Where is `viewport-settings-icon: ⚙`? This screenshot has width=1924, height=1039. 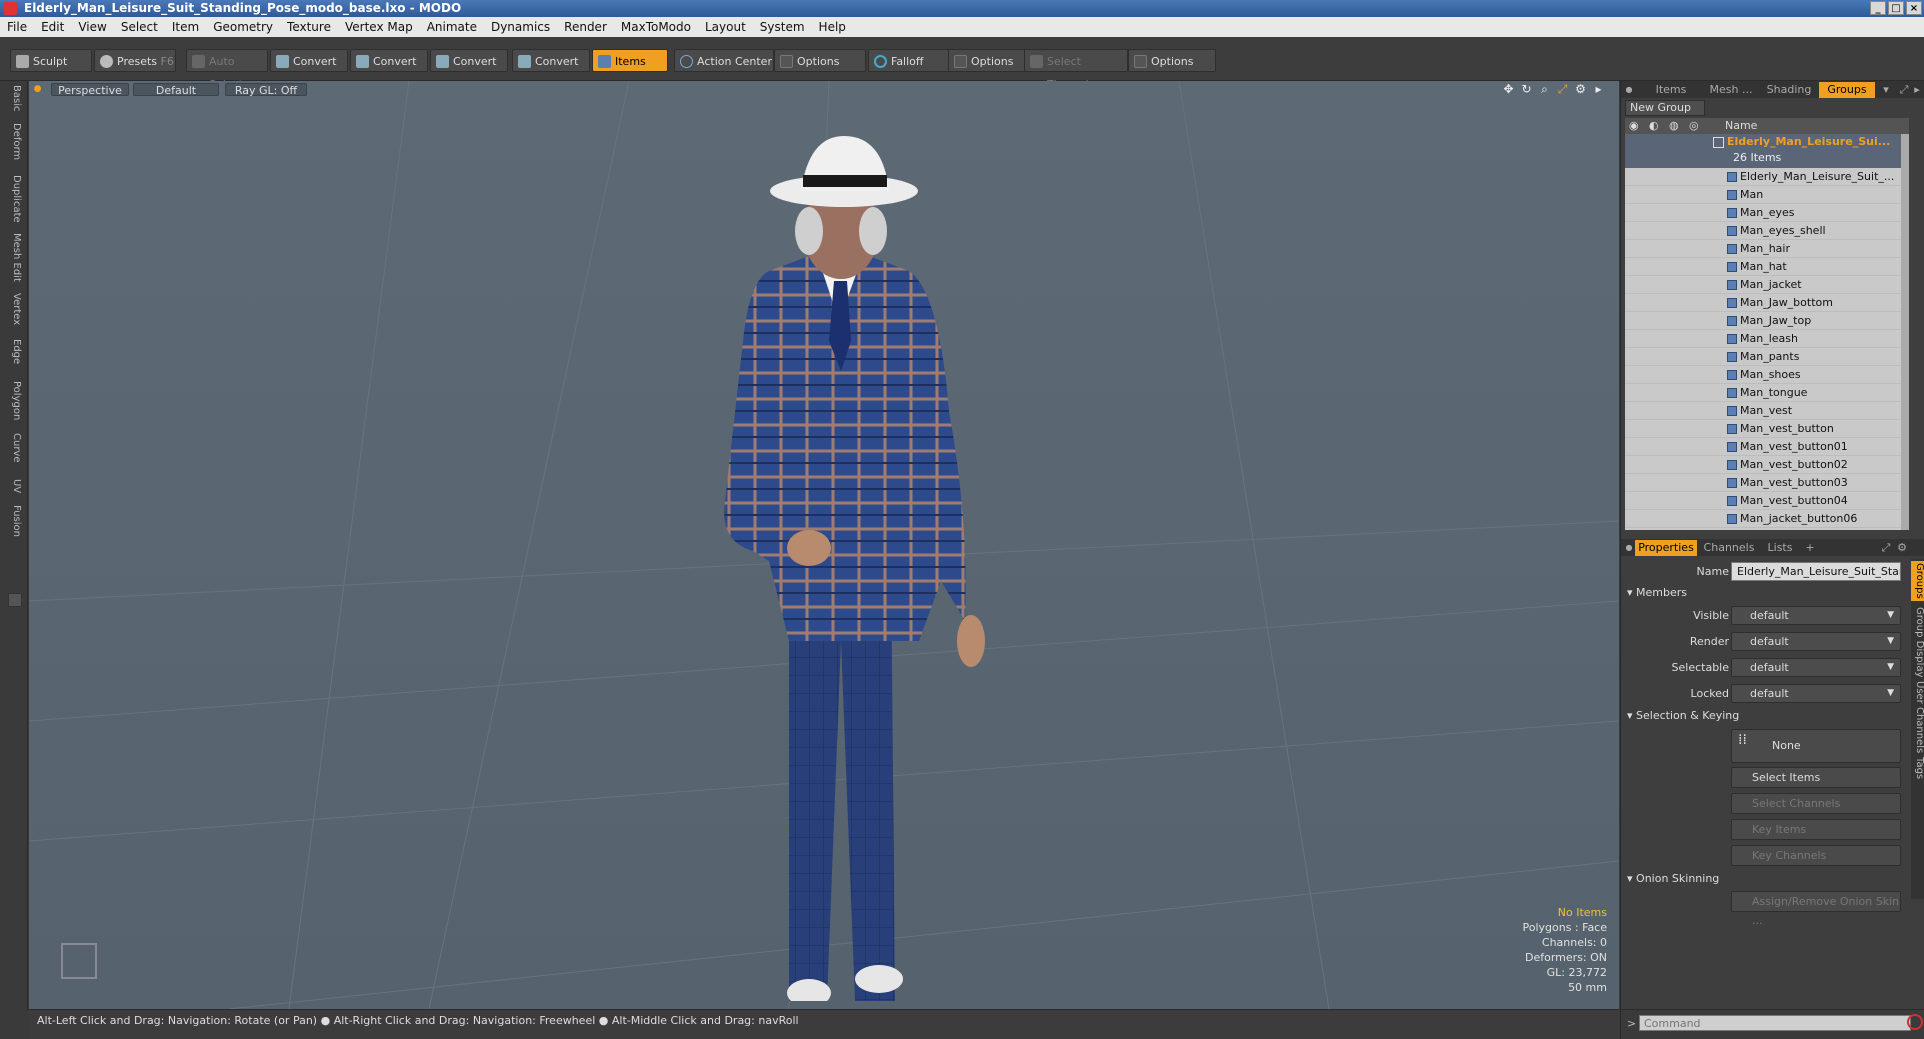
viewport-settings-icon: ⚙ is located at coordinates (1580, 89).